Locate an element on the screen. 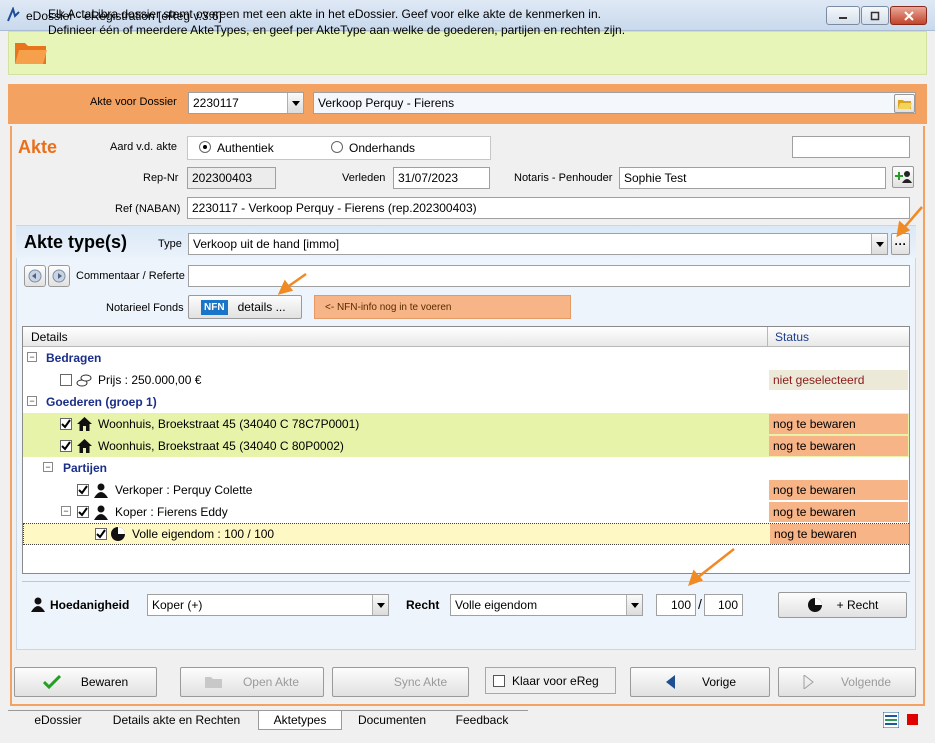 The height and width of the screenshot is (743, 935). type-label: Type is located at coordinates (170, 244).